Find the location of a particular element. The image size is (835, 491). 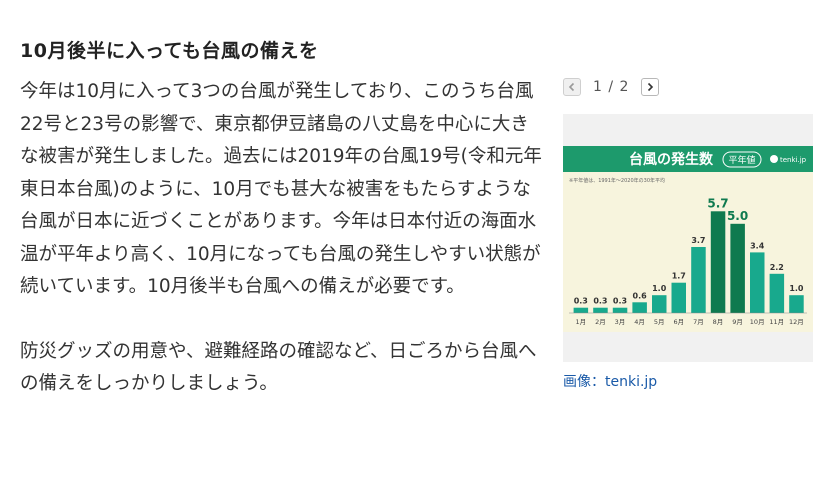

chart-data-label: 3.7 is located at coordinates (698, 240).